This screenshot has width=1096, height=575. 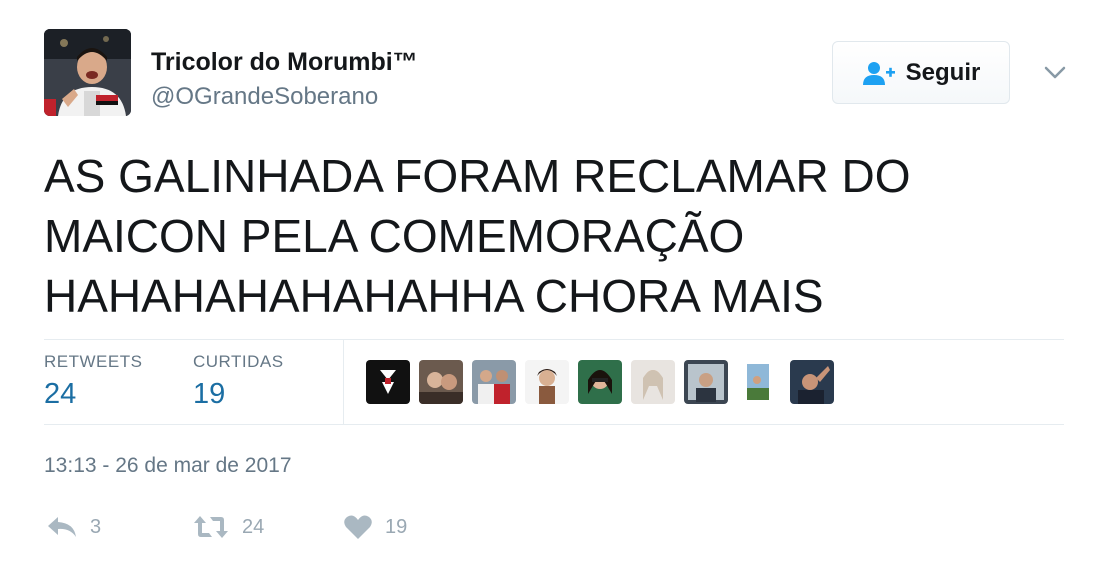 I want to click on retweets-count: 24, so click(x=60, y=394).